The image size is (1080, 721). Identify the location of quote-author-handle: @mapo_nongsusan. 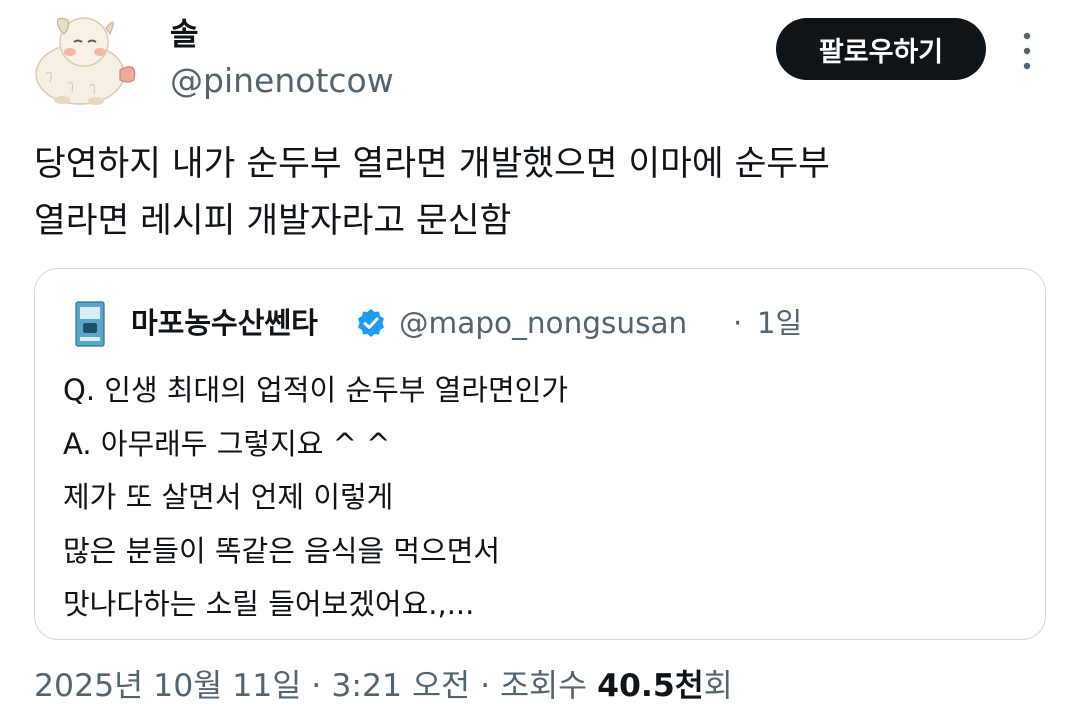
(543, 323).